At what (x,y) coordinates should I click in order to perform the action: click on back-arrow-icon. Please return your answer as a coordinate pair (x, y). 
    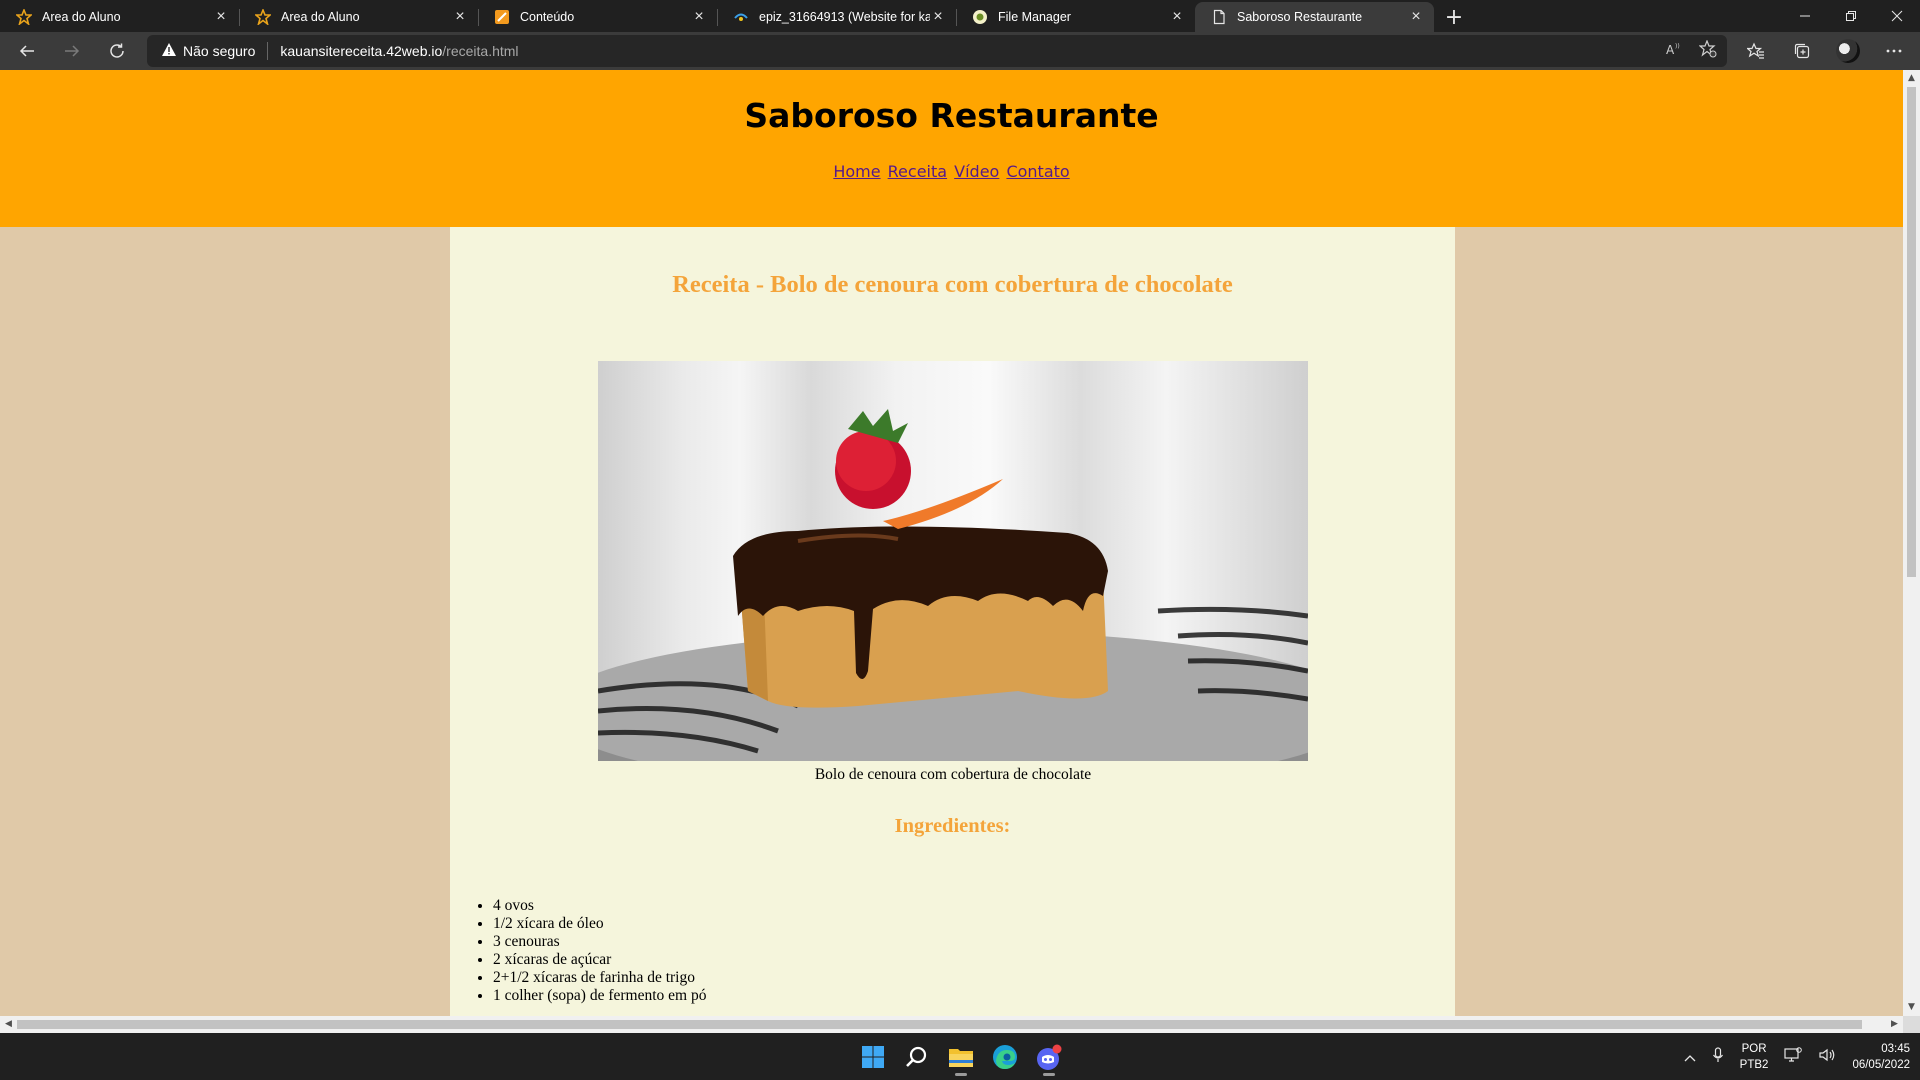
    Looking at the image, I should click on (27, 51).